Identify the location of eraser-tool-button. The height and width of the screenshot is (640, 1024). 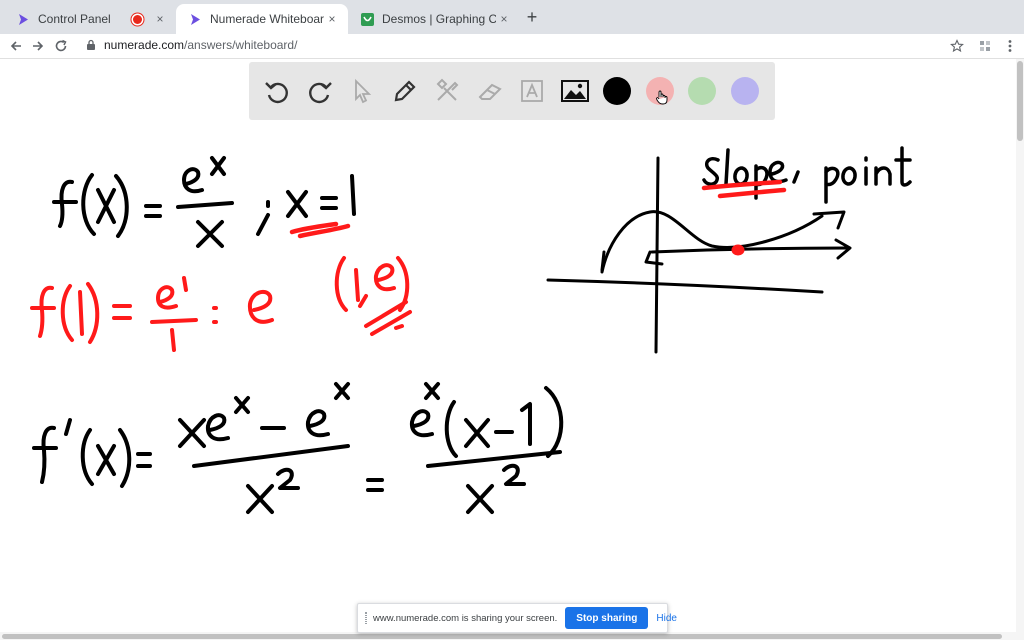
(490, 91).